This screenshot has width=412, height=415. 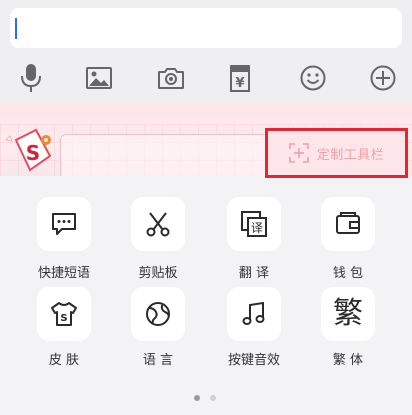 What do you see at coordinates (257, 228) in the screenshot?
I see `translate-icon-glyph: 译` at bounding box center [257, 228].